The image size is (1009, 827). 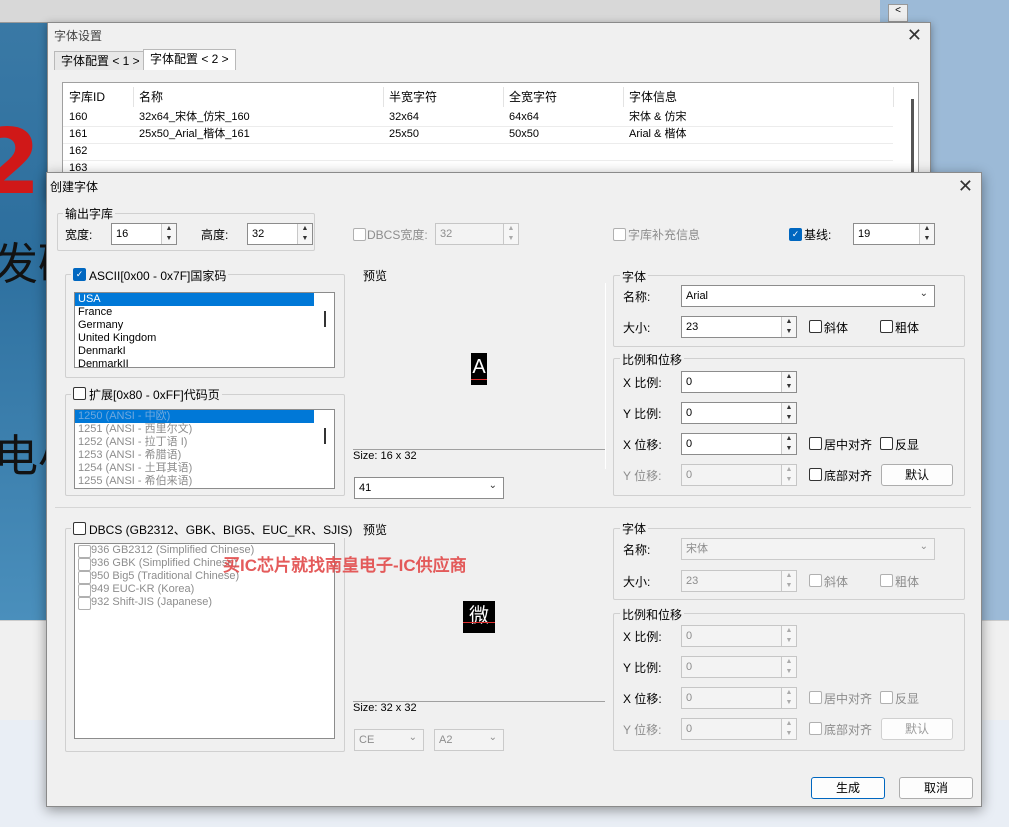 What do you see at coordinates (563, 97) in the screenshot?
I see `column-header-full-width: 全宽字符` at bounding box center [563, 97].